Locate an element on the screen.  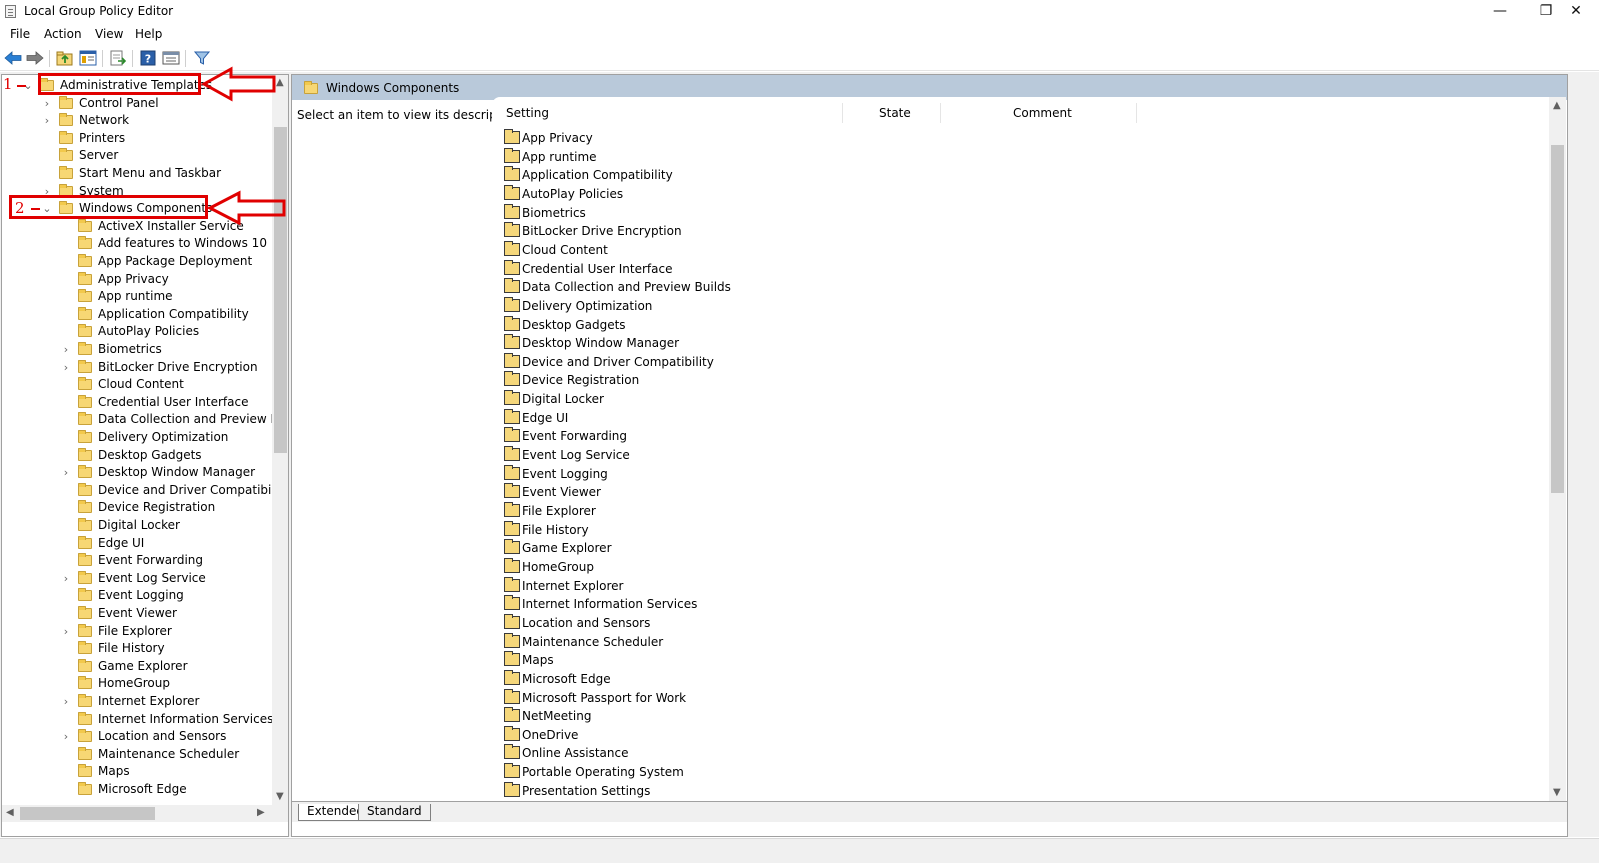
close-button: ✕ is located at coordinates (1576, 12).